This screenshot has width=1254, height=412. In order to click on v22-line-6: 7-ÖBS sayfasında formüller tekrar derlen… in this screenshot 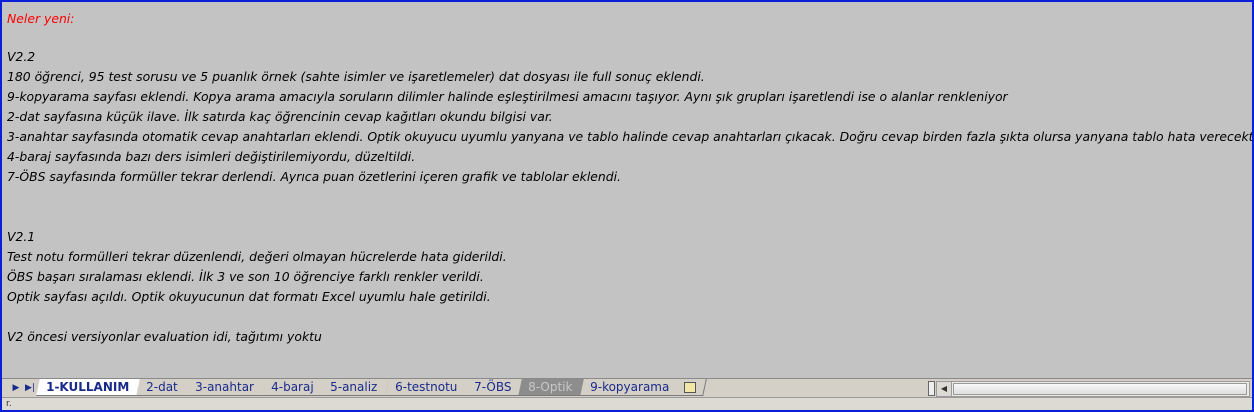, I will do `click(314, 176)`.